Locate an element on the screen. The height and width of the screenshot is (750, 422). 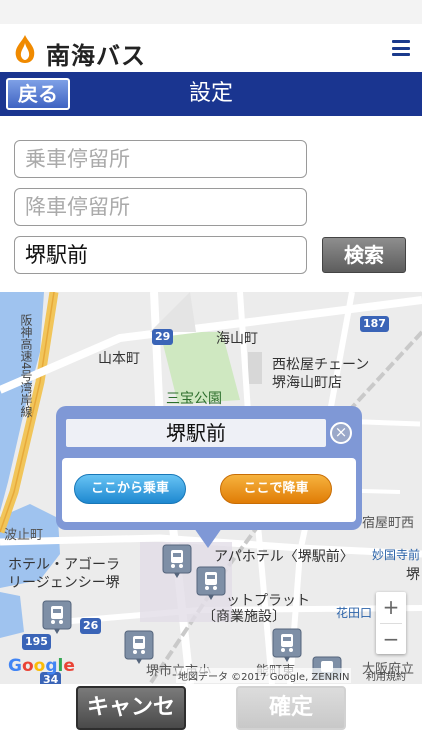
brand-name: 南海バス is located at coordinates (96, 56).